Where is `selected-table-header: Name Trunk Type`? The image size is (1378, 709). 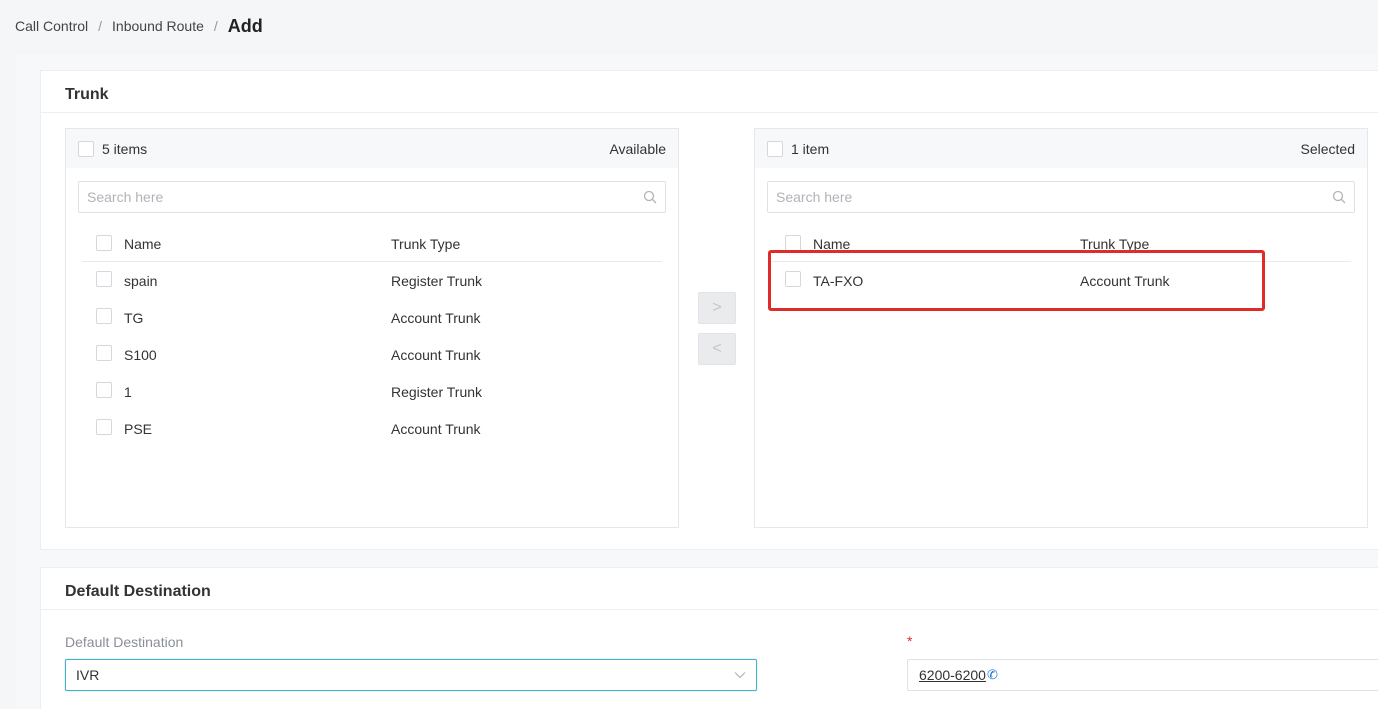
selected-table-header: Name Trunk Type is located at coordinates (1061, 244).